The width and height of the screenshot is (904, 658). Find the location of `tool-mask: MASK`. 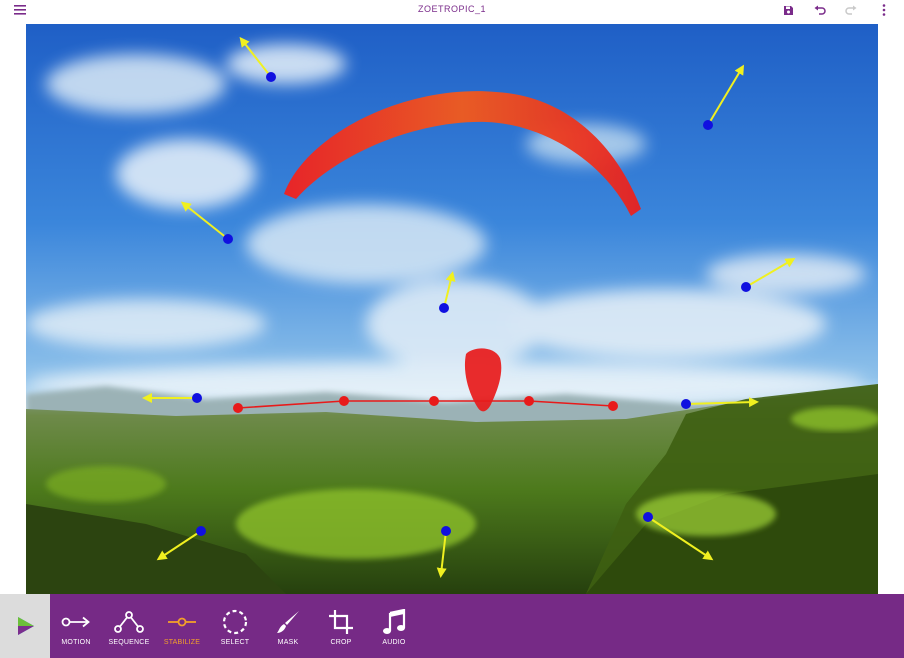

tool-mask: MASK is located at coordinates (288, 626).